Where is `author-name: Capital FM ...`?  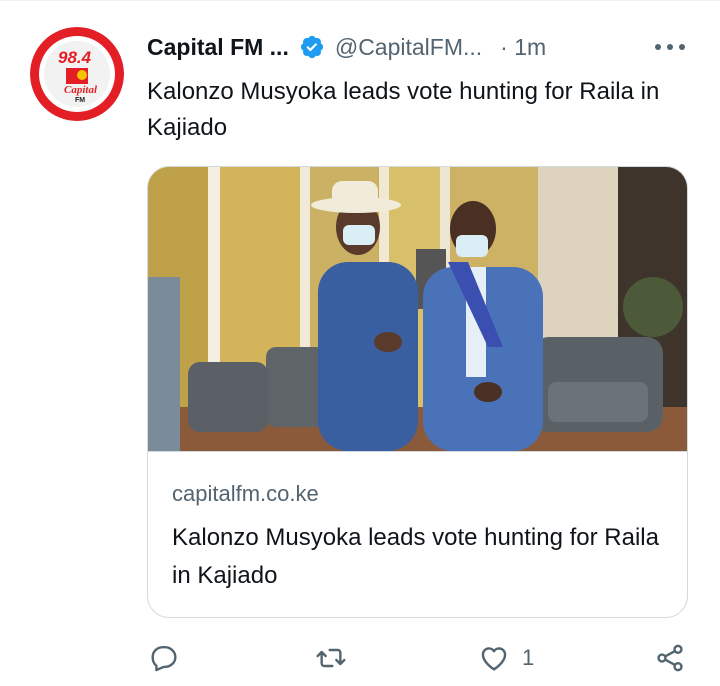
author-name: Capital FM ... is located at coordinates (218, 47).